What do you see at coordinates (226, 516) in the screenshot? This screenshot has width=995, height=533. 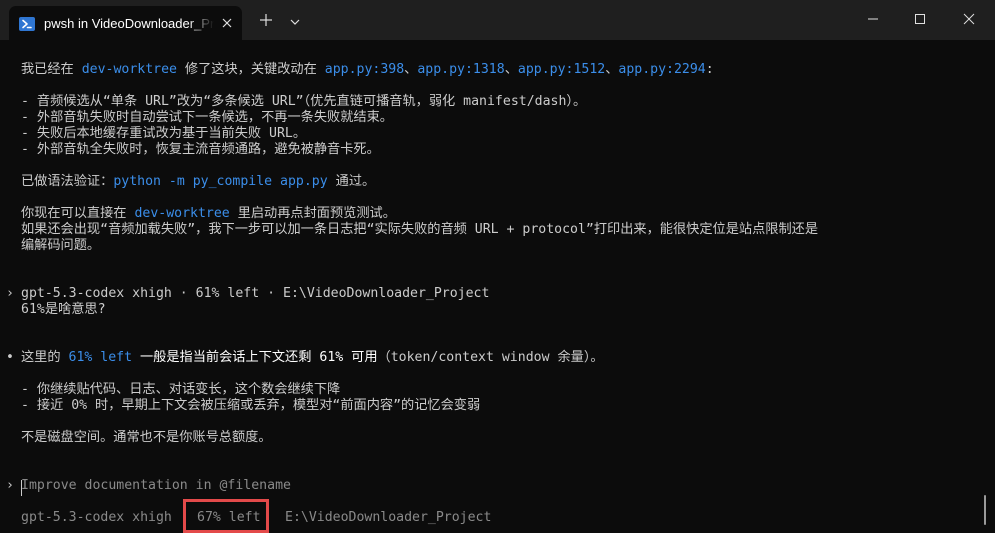 I see `highlight-annotation-box` at bounding box center [226, 516].